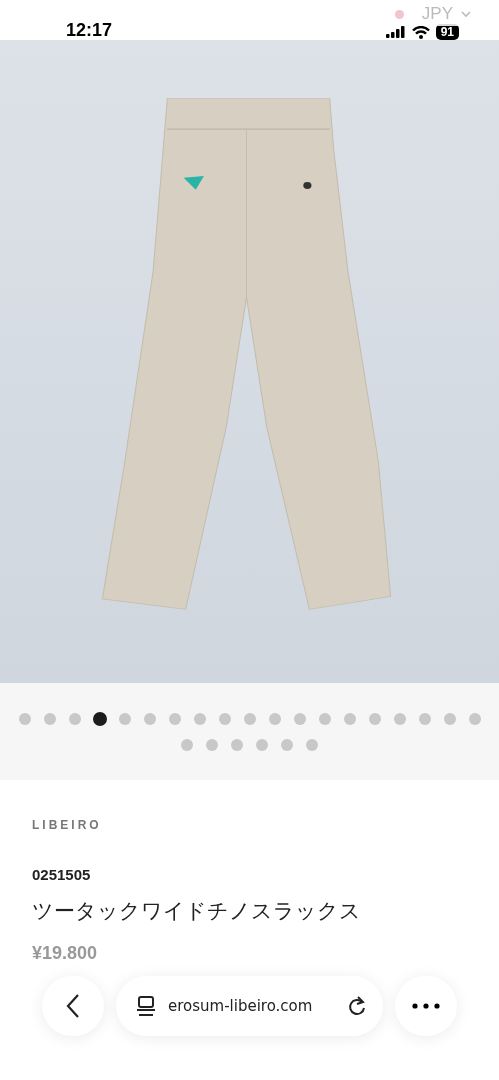 This screenshot has width=499, height=1080. What do you see at coordinates (73, 1006) in the screenshot?
I see `back-icon` at bounding box center [73, 1006].